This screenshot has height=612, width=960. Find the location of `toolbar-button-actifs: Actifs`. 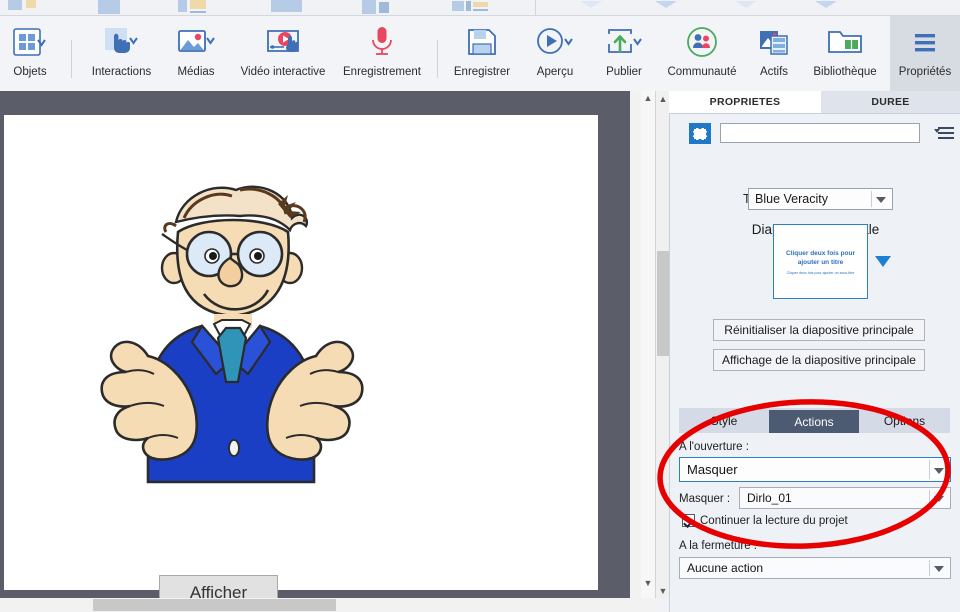

toolbar-button-actifs: Actifs is located at coordinates (774, 53).